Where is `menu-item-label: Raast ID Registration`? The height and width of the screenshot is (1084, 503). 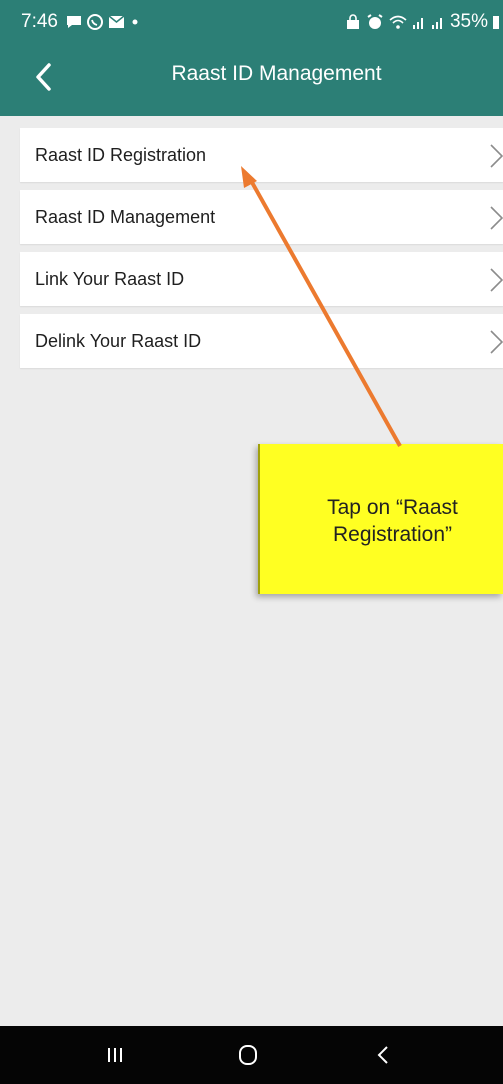 menu-item-label: Raast ID Registration is located at coordinates (121, 155).